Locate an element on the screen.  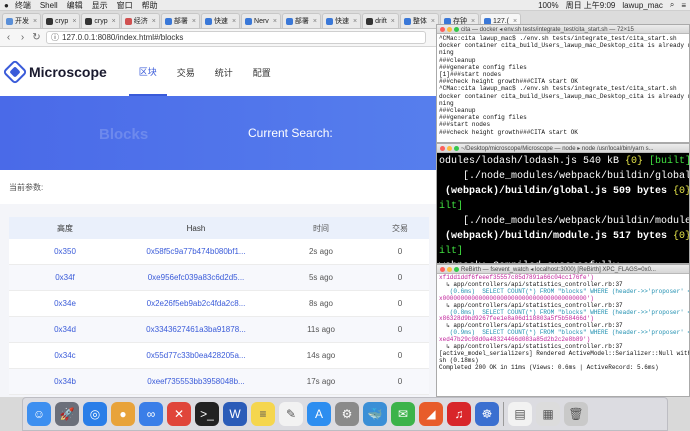
back-icon: ‹ is located at coordinates (8, 37).